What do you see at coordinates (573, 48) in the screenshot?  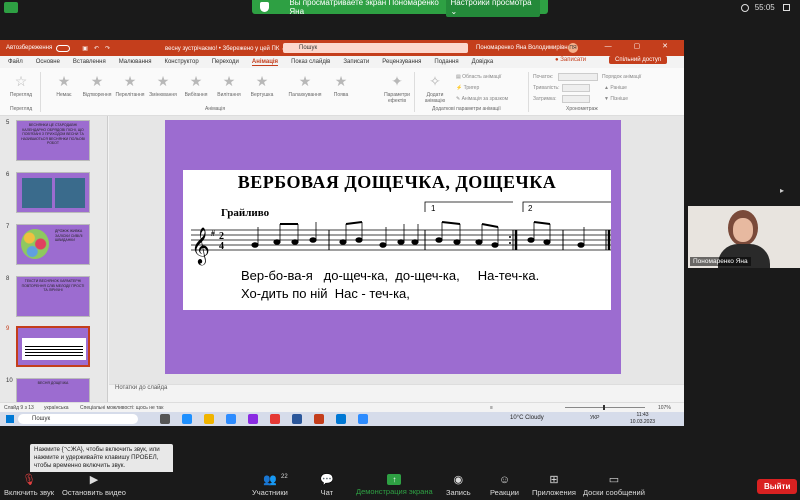 I see `avatar: ПЯ` at bounding box center [573, 48].